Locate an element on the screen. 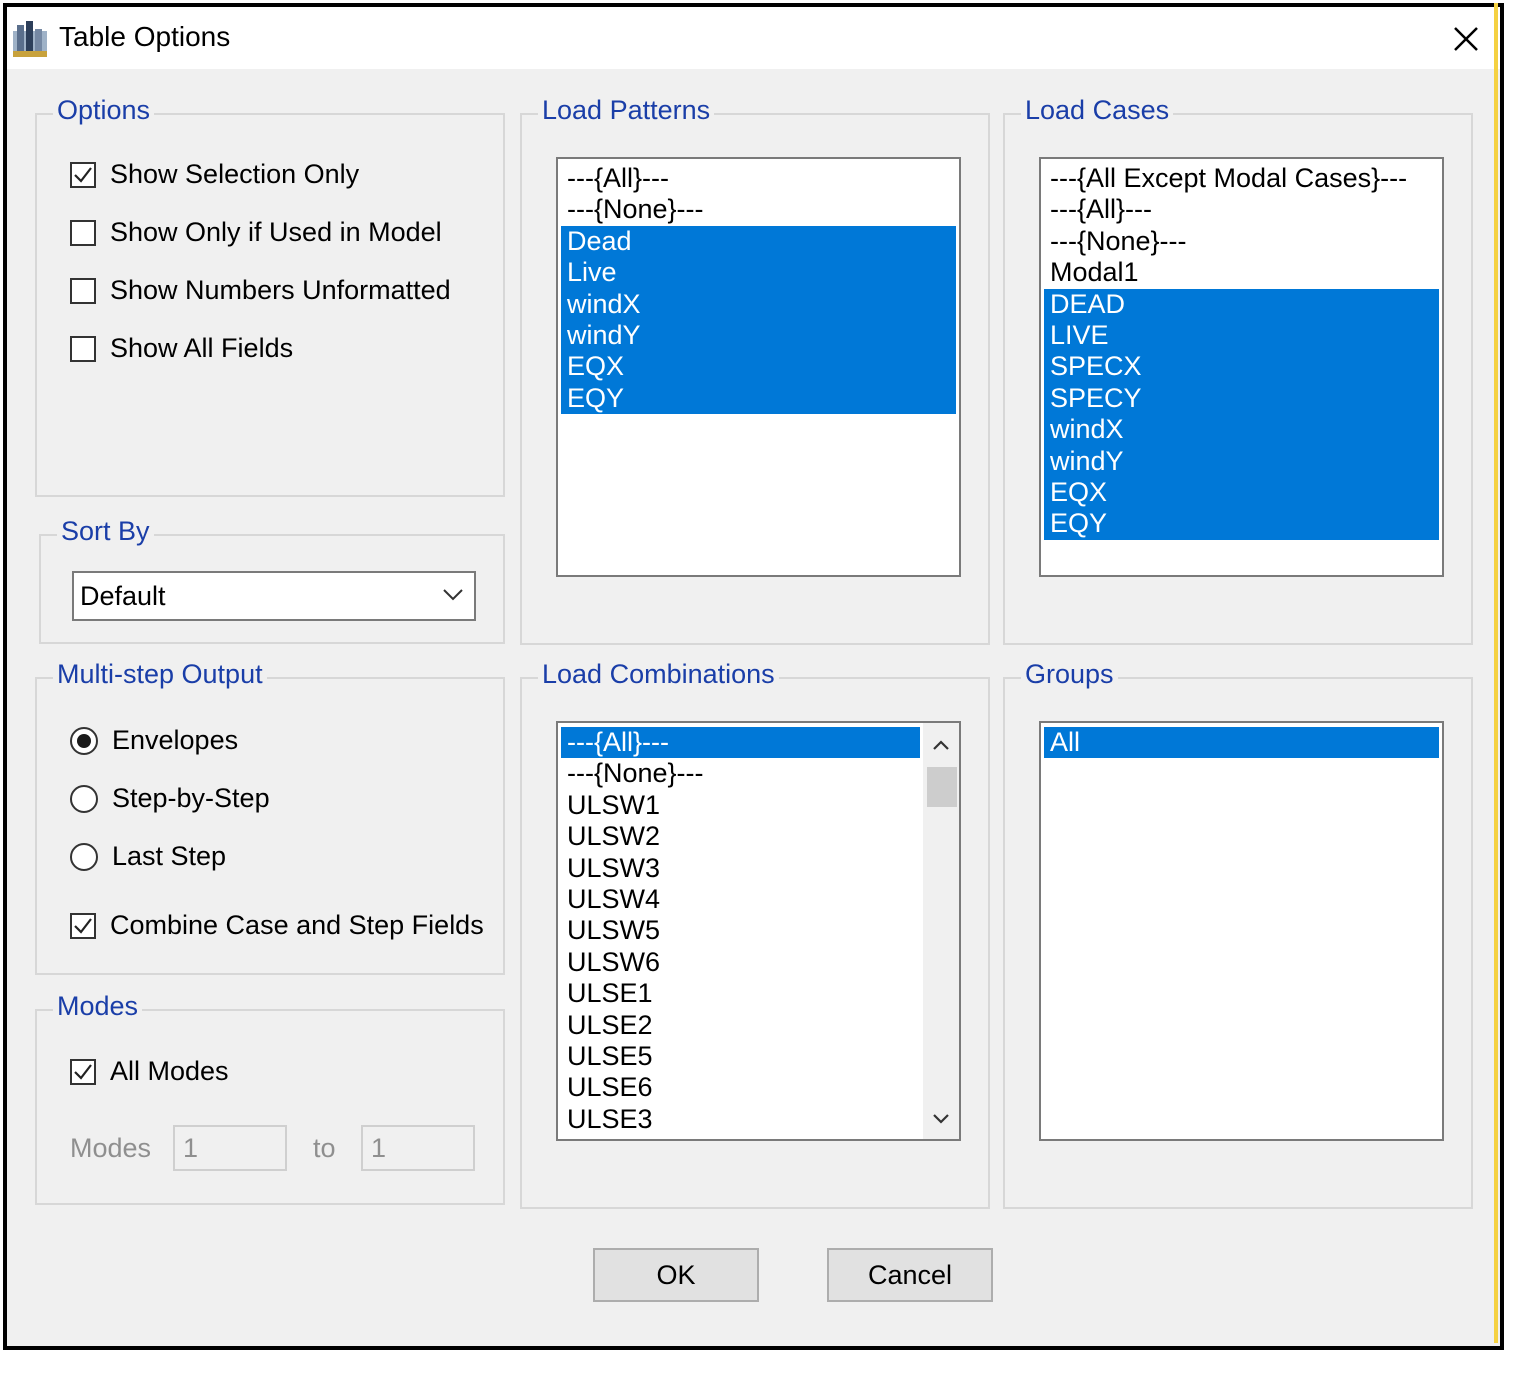 This screenshot has height=1385, width=1520. load-combination-item: ULSW5 is located at coordinates (740, 930).